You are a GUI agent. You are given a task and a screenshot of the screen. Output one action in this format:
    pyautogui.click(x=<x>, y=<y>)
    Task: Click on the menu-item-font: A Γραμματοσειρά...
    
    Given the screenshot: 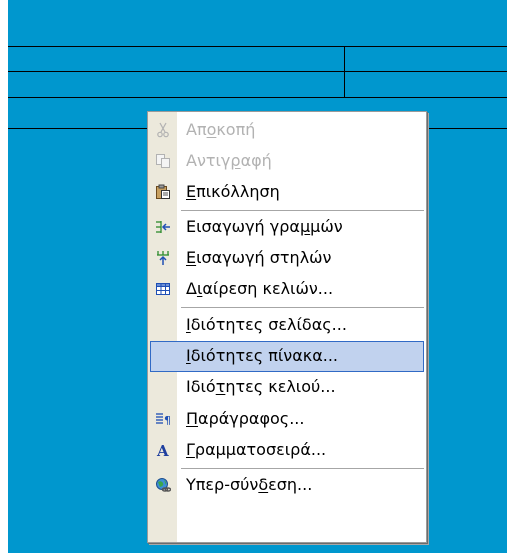 What is the action you would take?
    pyautogui.click(x=287, y=450)
    